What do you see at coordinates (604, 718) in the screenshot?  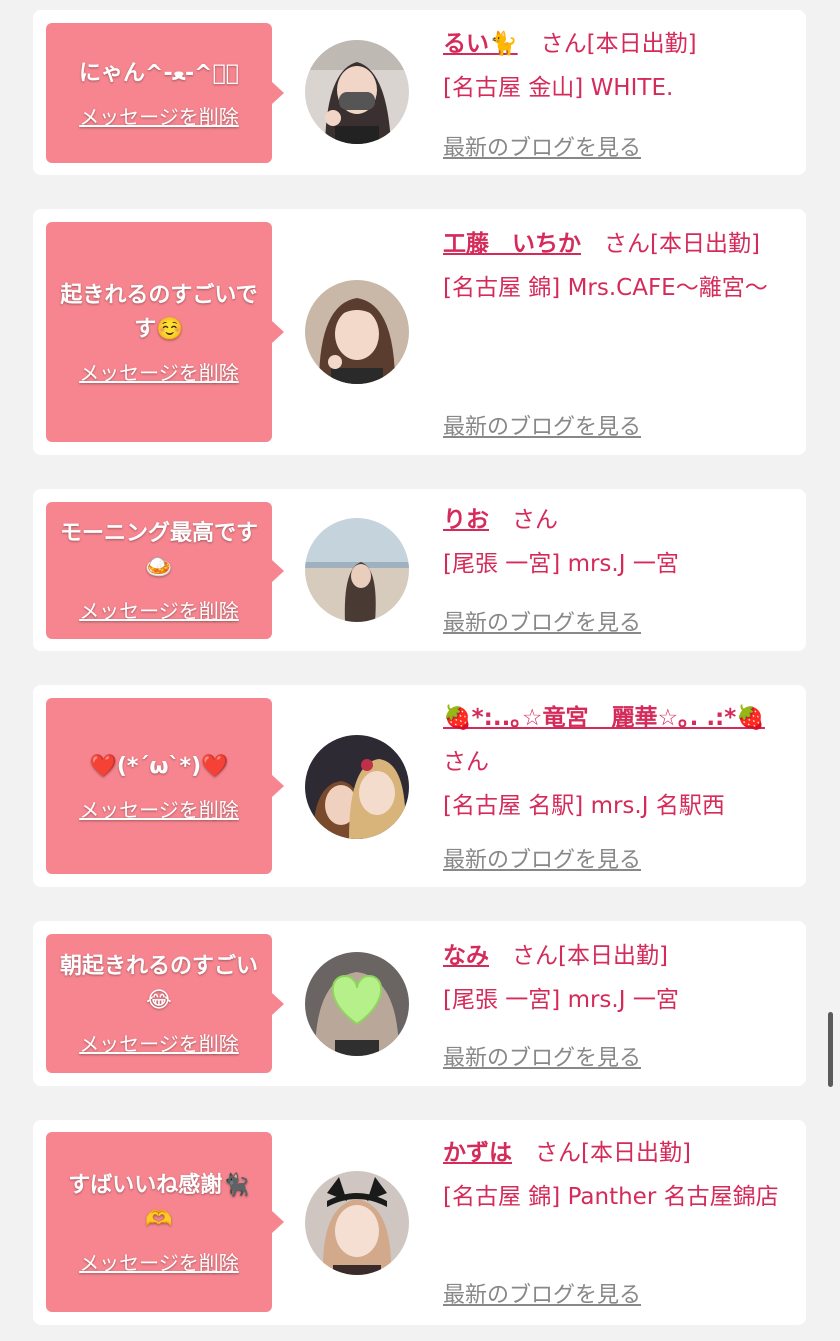 I see `girl-name-link: 🍓*:..｡☆竜宮 麗華☆｡. .:*🍓` at bounding box center [604, 718].